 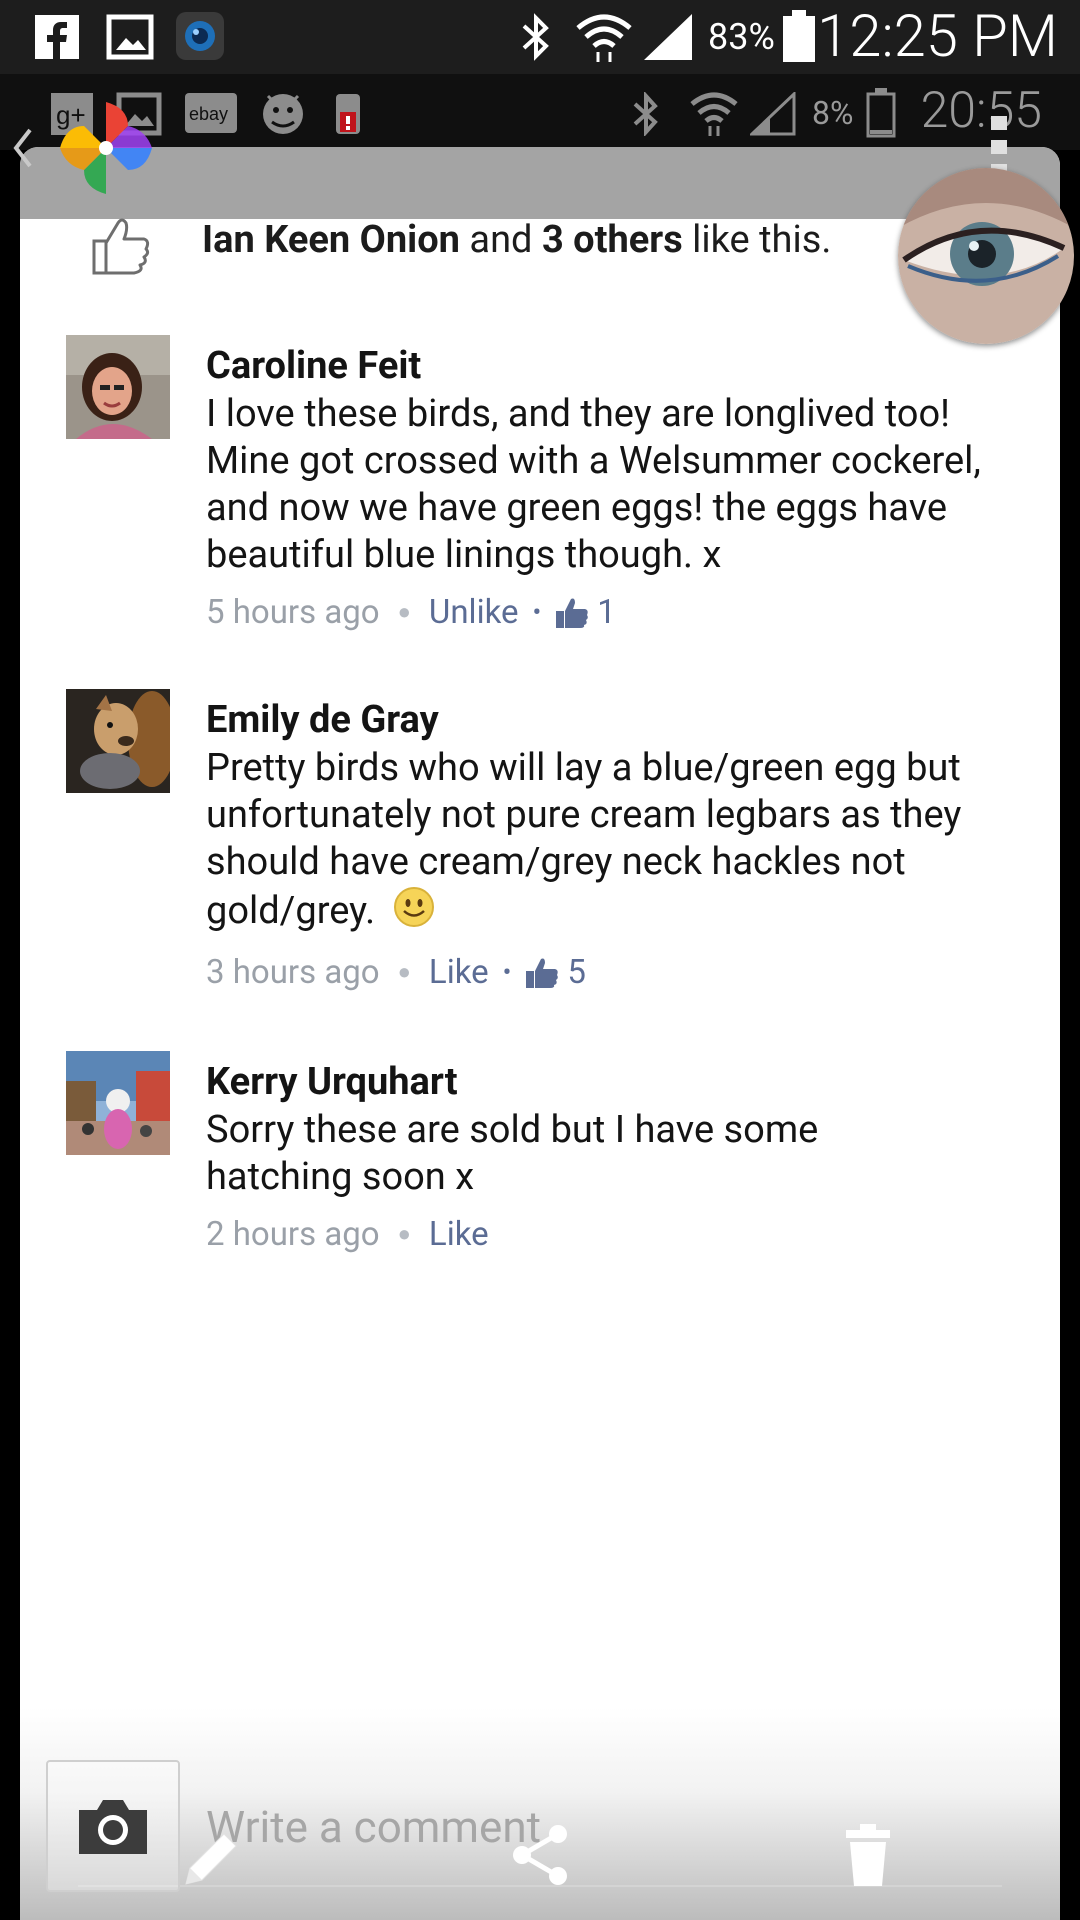 What do you see at coordinates (373, 1827) in the screenshot?
I see `comment-input: Write a comment` at bounding box center [373, 1827].